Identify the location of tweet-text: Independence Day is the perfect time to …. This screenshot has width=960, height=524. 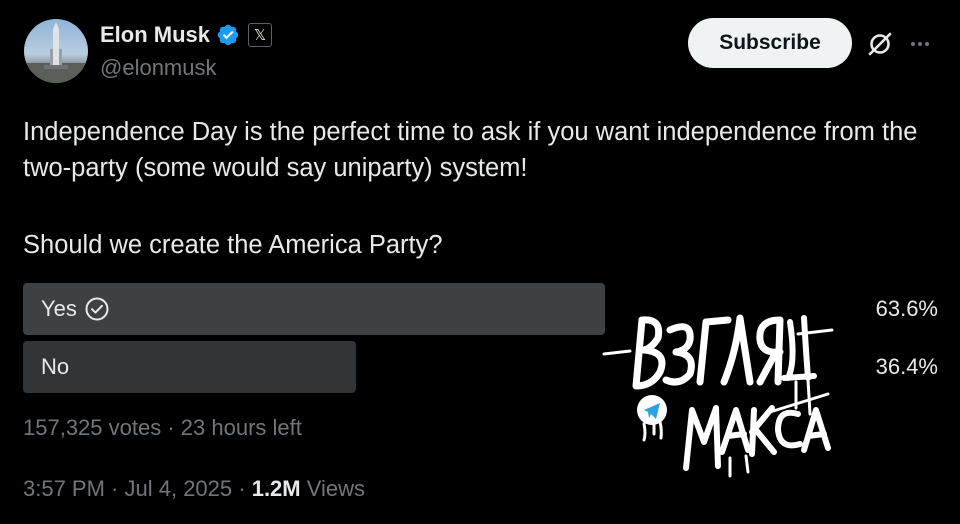
(470, 150).